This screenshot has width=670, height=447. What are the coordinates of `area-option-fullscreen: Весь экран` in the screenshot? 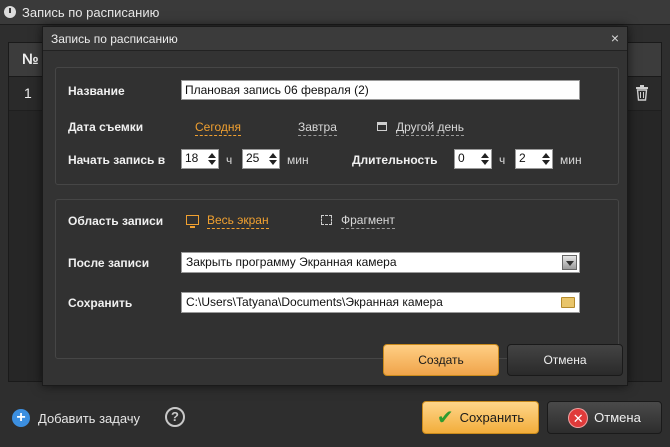 It's located at (238, 221).